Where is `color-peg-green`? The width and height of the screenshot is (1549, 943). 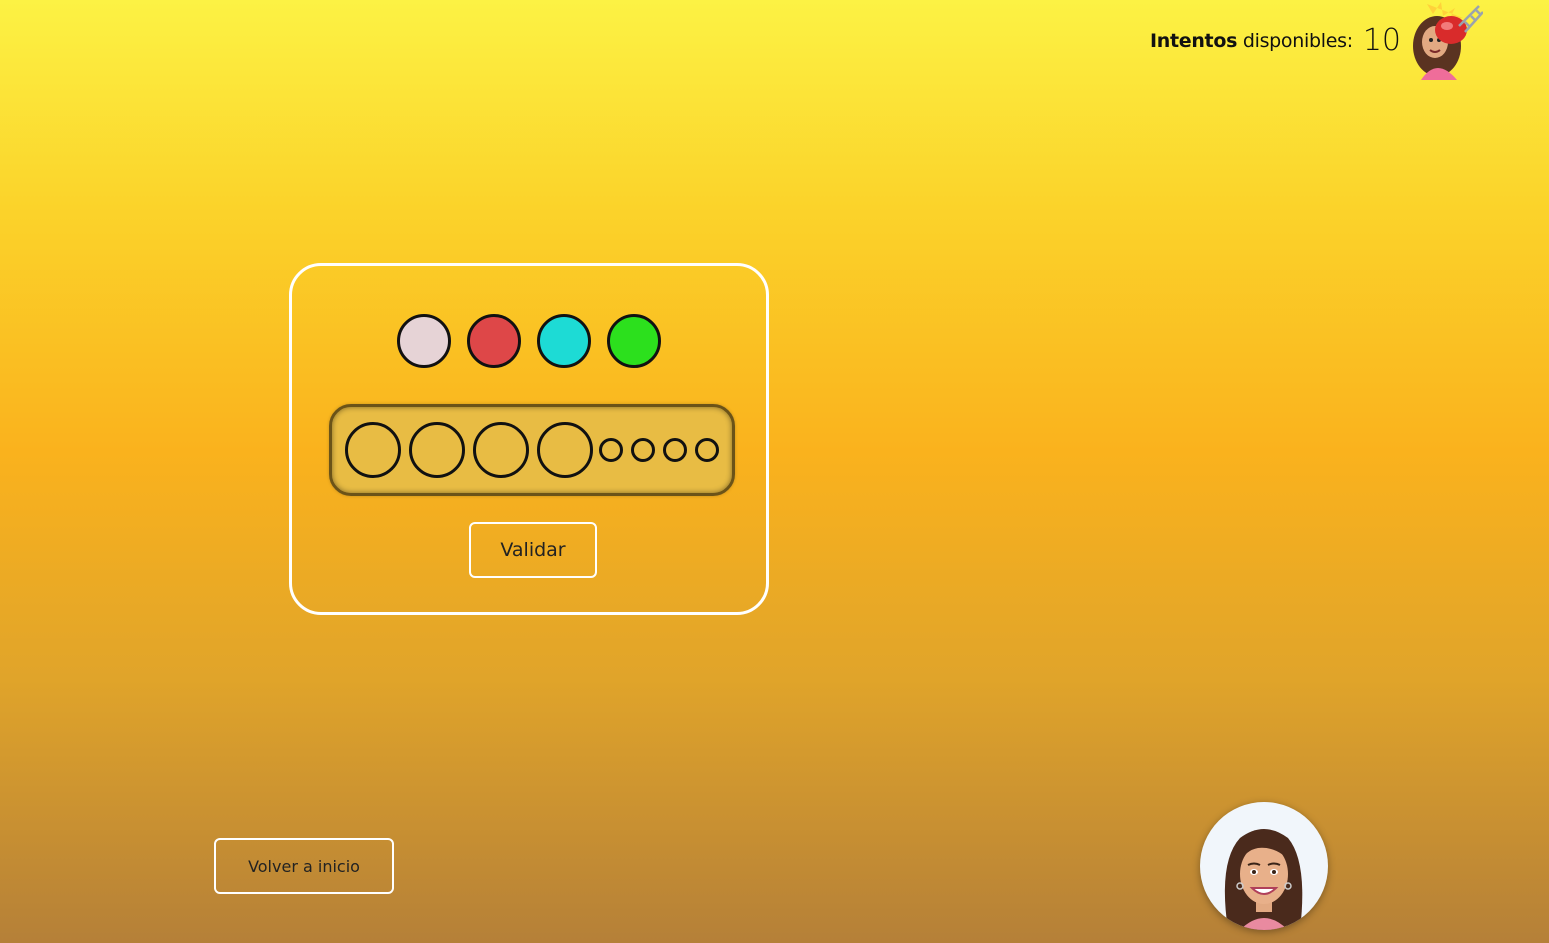 color-peg-green is located at coordinates (634, 341).